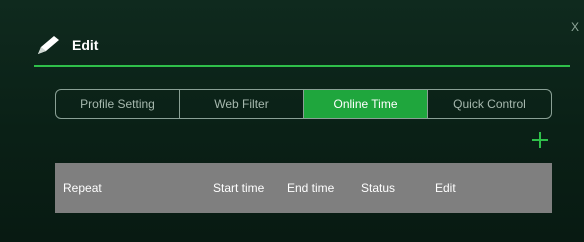 Image resolution: width=584 pixels, height=242 pixels. Describe the element at coordinates (311, 188) in the screenshot. I see `column-header-end-time: End time` at that location.